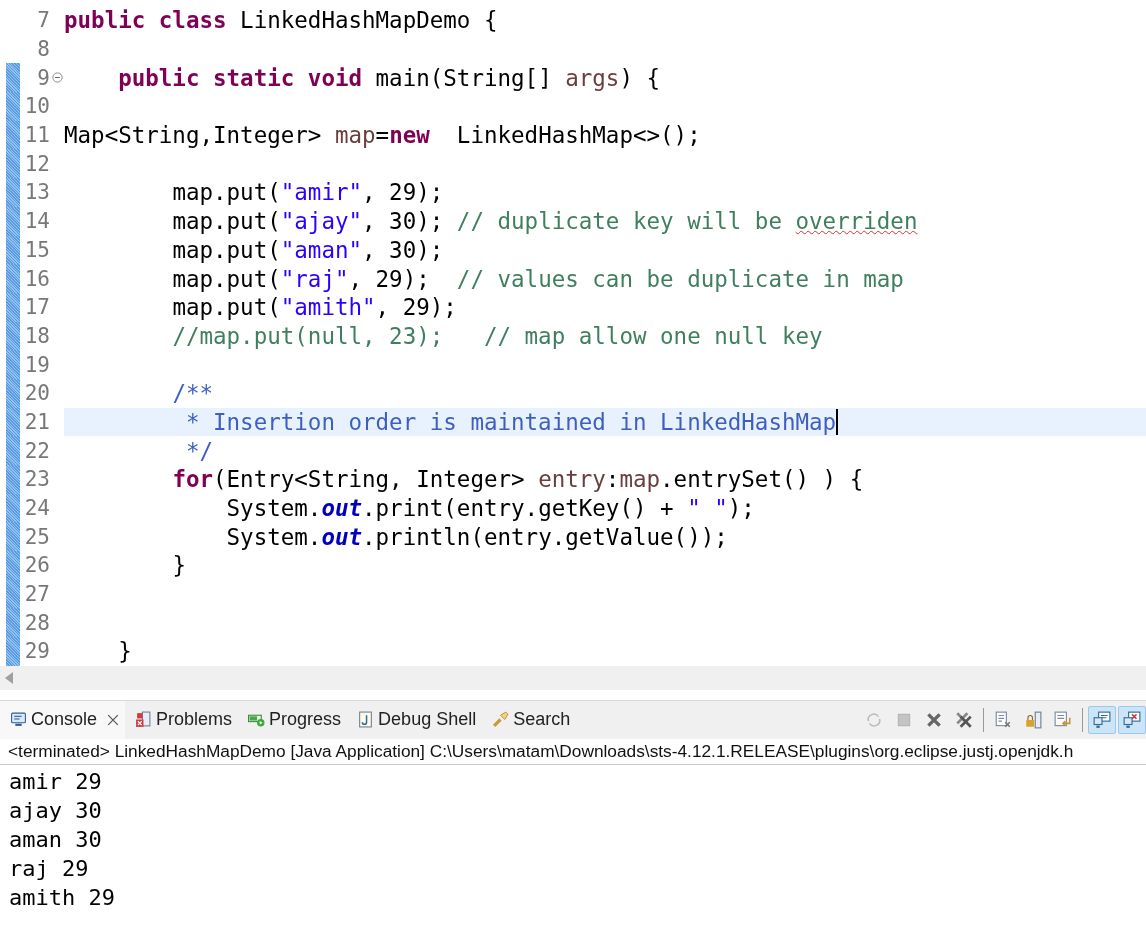 The height and width of the screenshot is (927, 1146). What do you see at coordinates (1003, 719) in the screenshot?
I see `clear-document-icon` at bounding box center [1003, 719].